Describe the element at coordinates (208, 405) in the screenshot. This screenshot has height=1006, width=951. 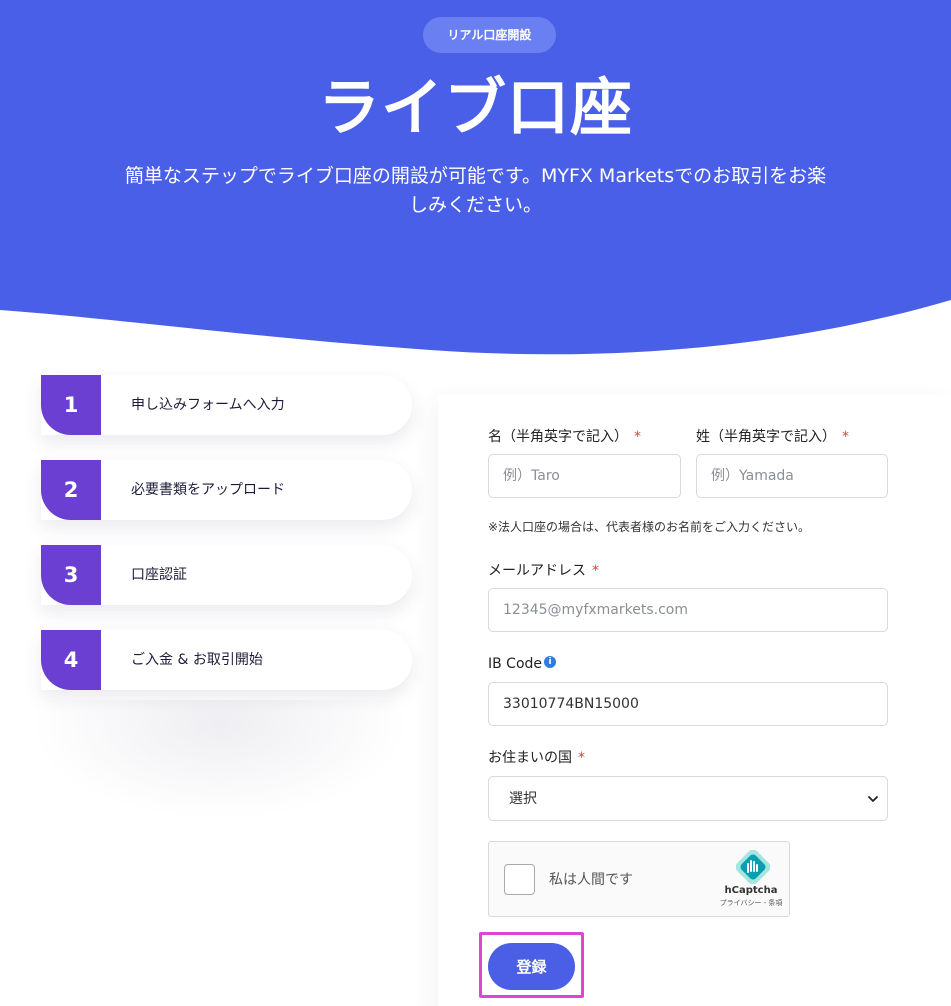
I see `step-label: 申し込みフォームへ入力` at that location.